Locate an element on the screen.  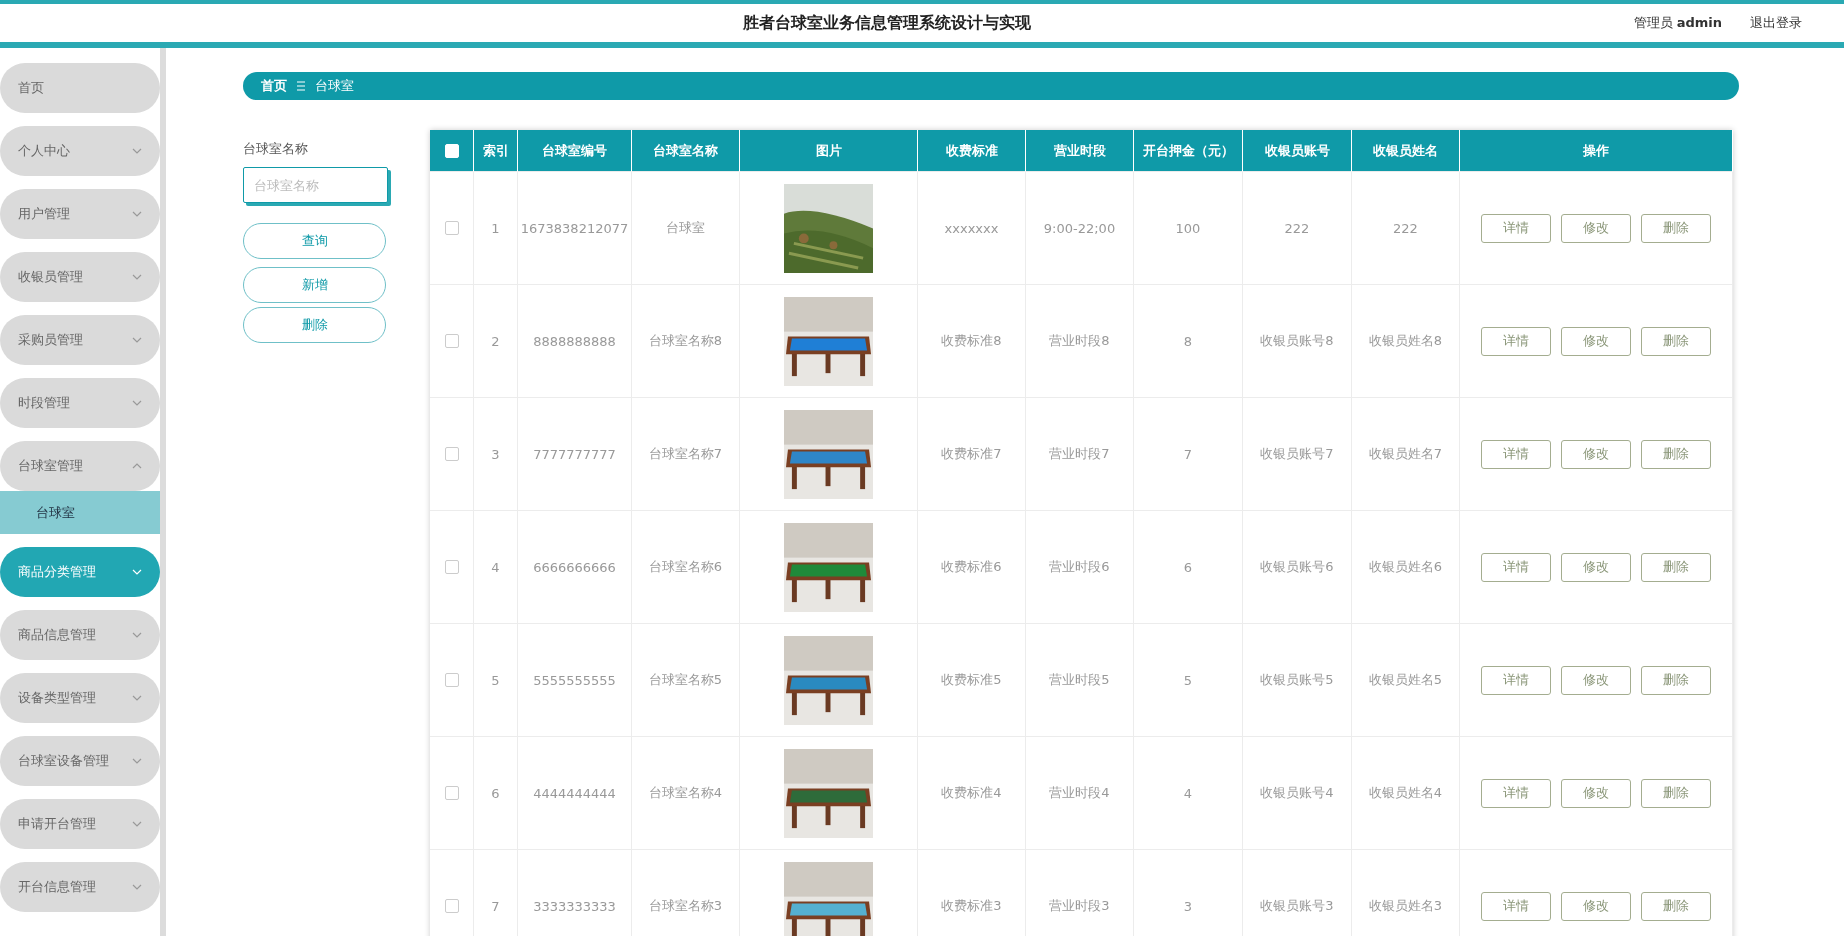
sidebar-item: 台球室设备管理 is located at coordinates (80, 761).